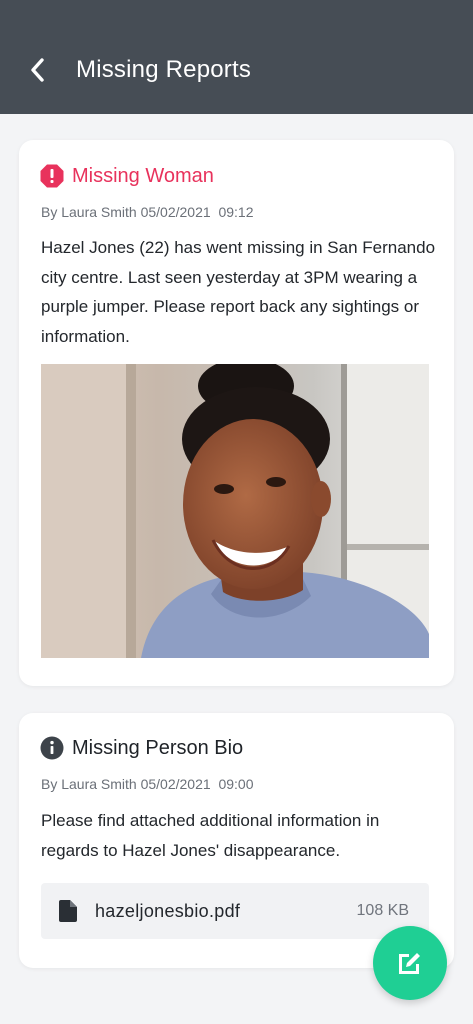  I want to click on report-title-row: Missing Person Bio, so click(141, 748).